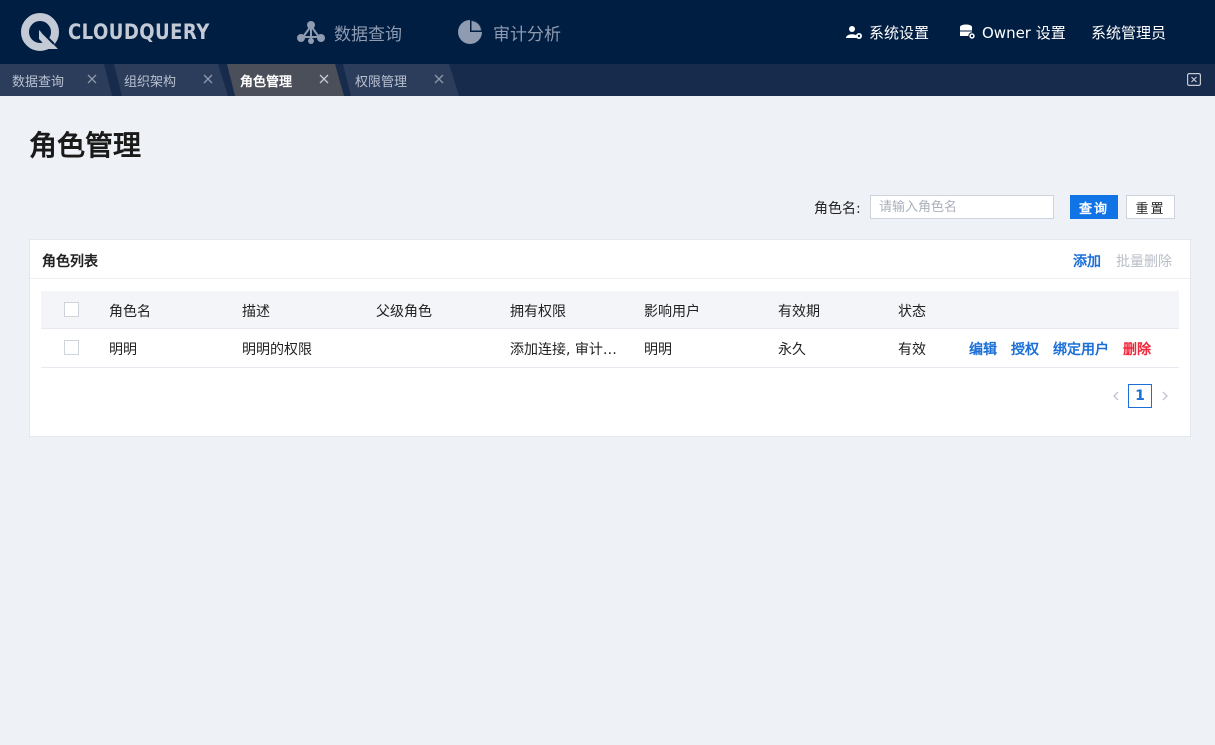 This screenshot has height=745, width=1215. Describe the element at coordinates (607, 80) in the screenshot. I see `tab-bar: 数据查询 组织架构 角色管理 权限管理` at that location.